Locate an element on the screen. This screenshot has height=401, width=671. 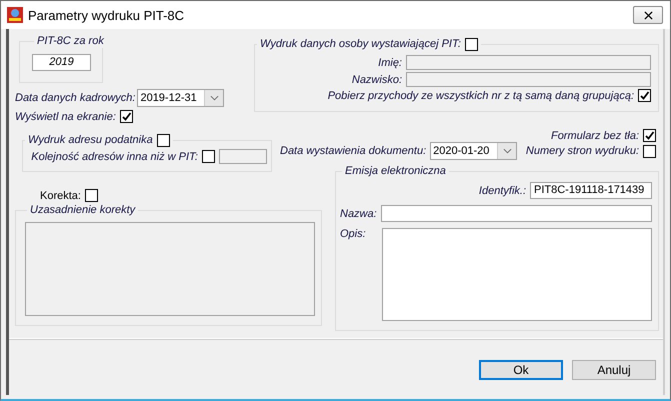
group-label: Emisja elektroniczna is located at coordinates (395, 171).